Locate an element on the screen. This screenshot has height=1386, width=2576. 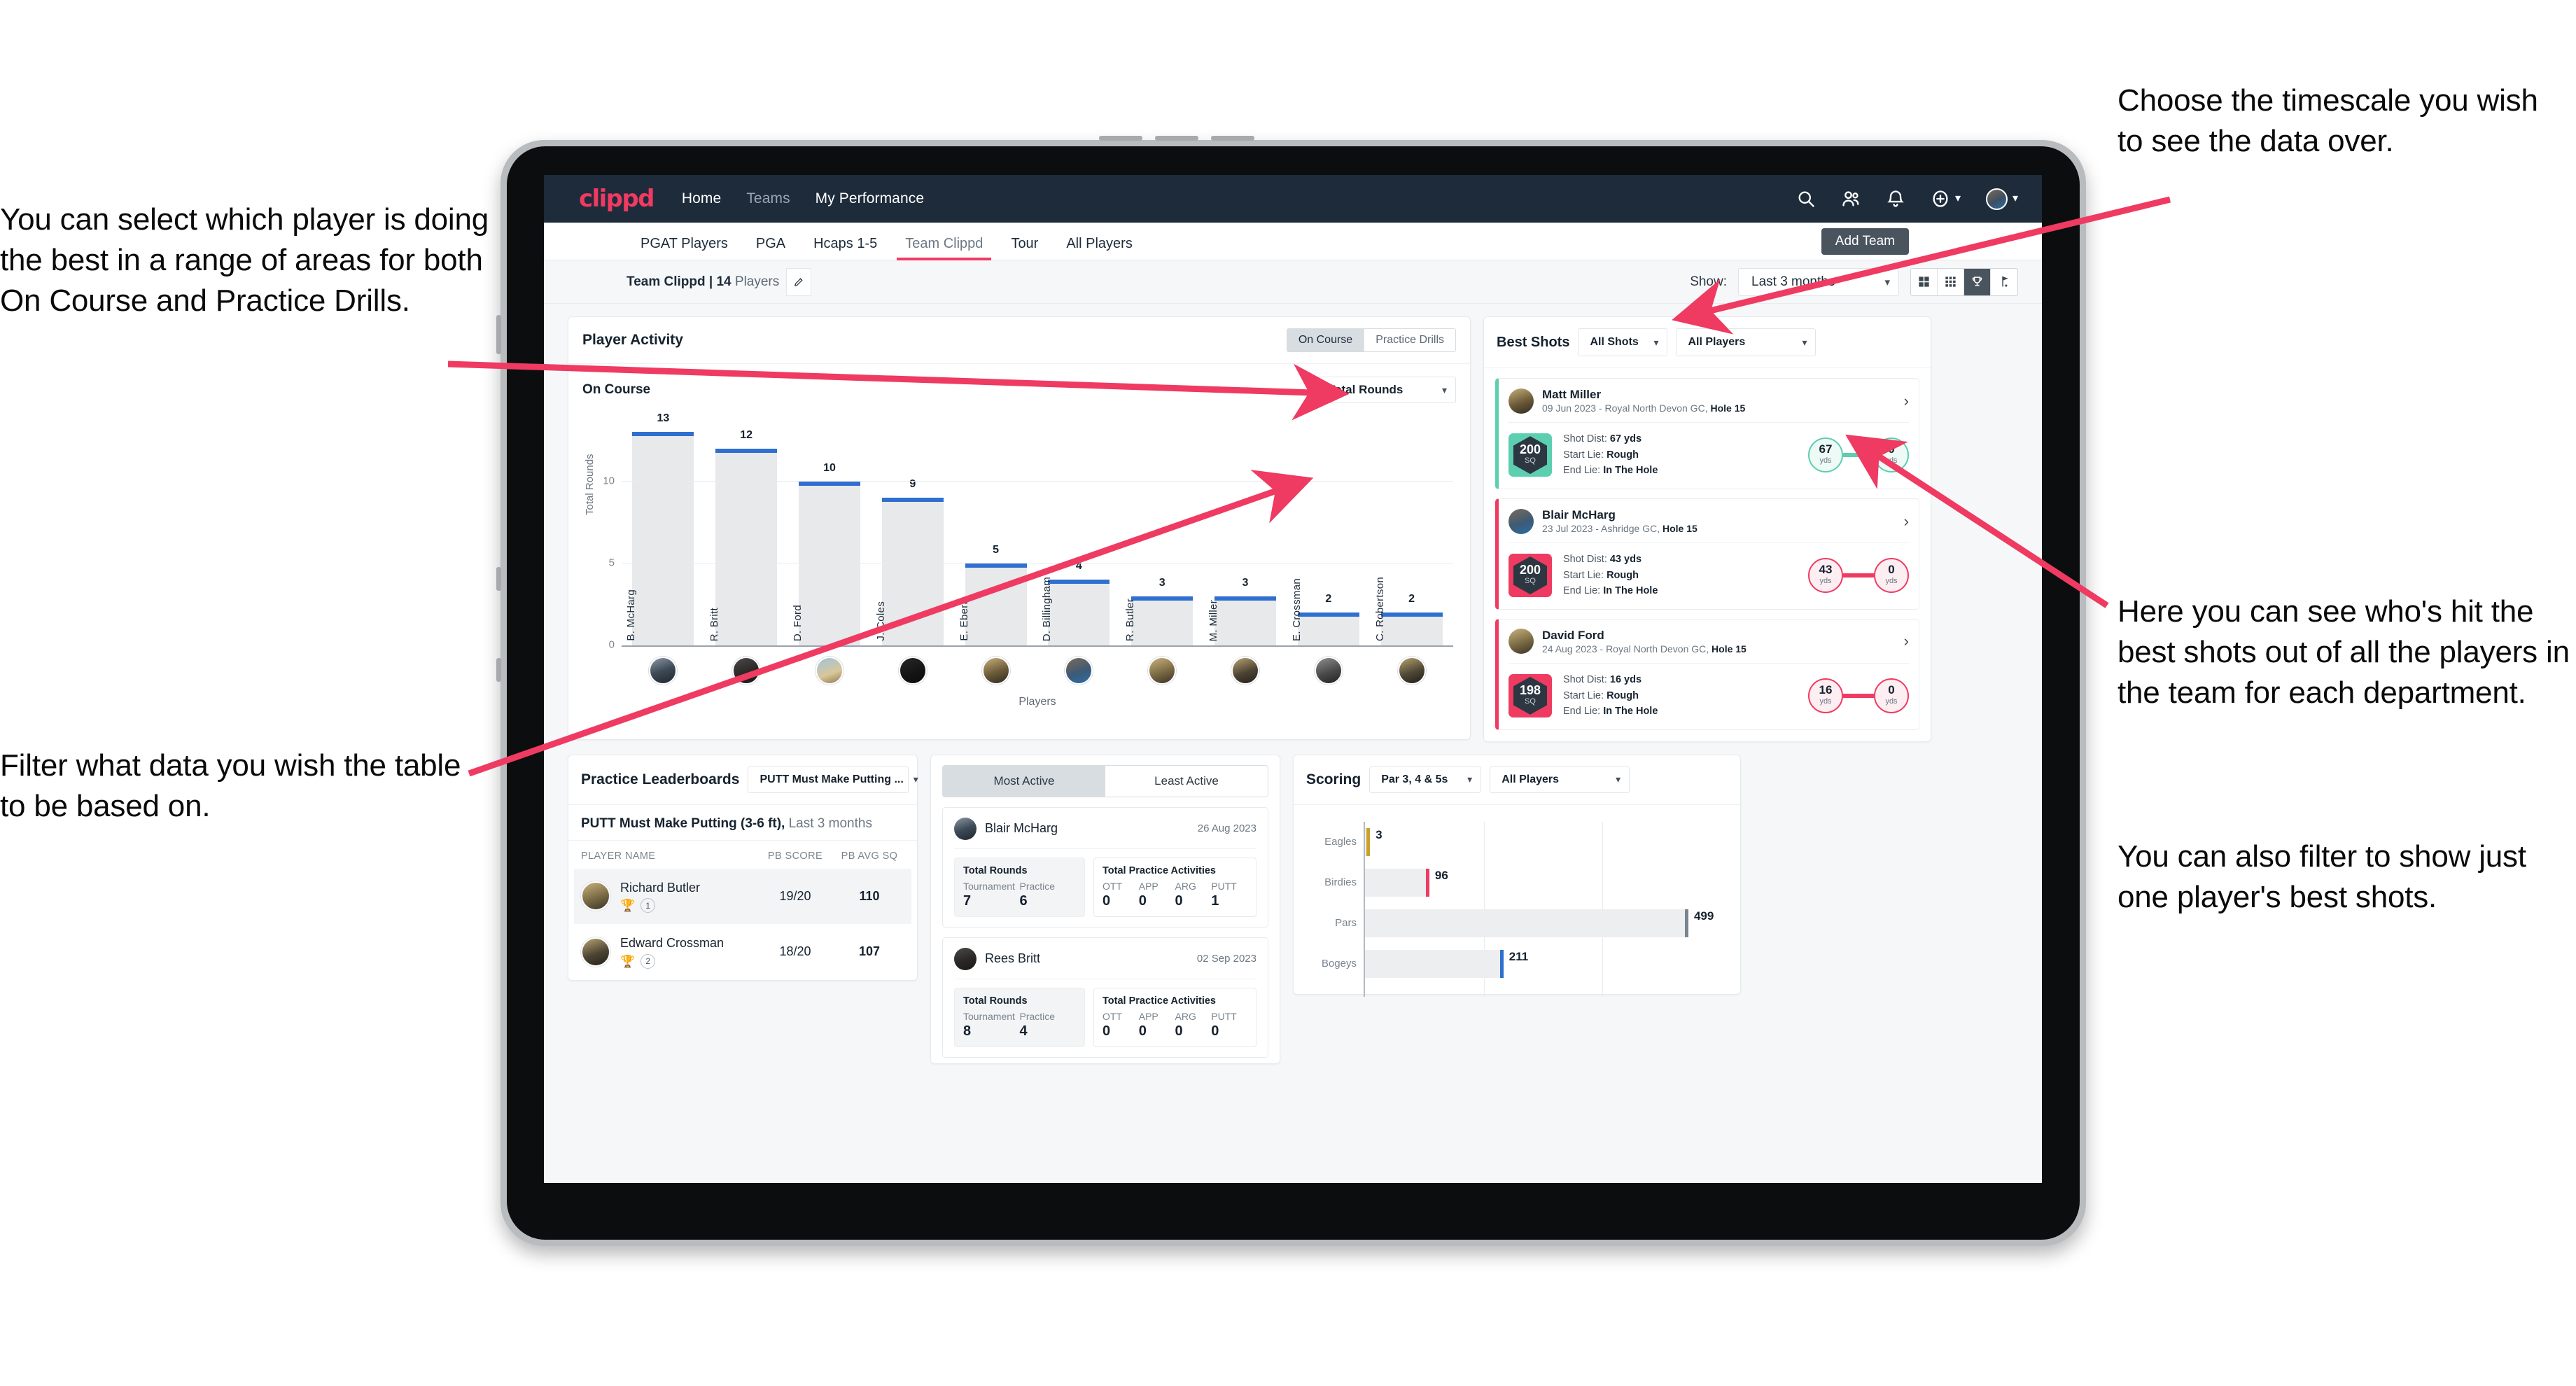
chart-bar: D. Billingham is located at coordinates (1075, 611).